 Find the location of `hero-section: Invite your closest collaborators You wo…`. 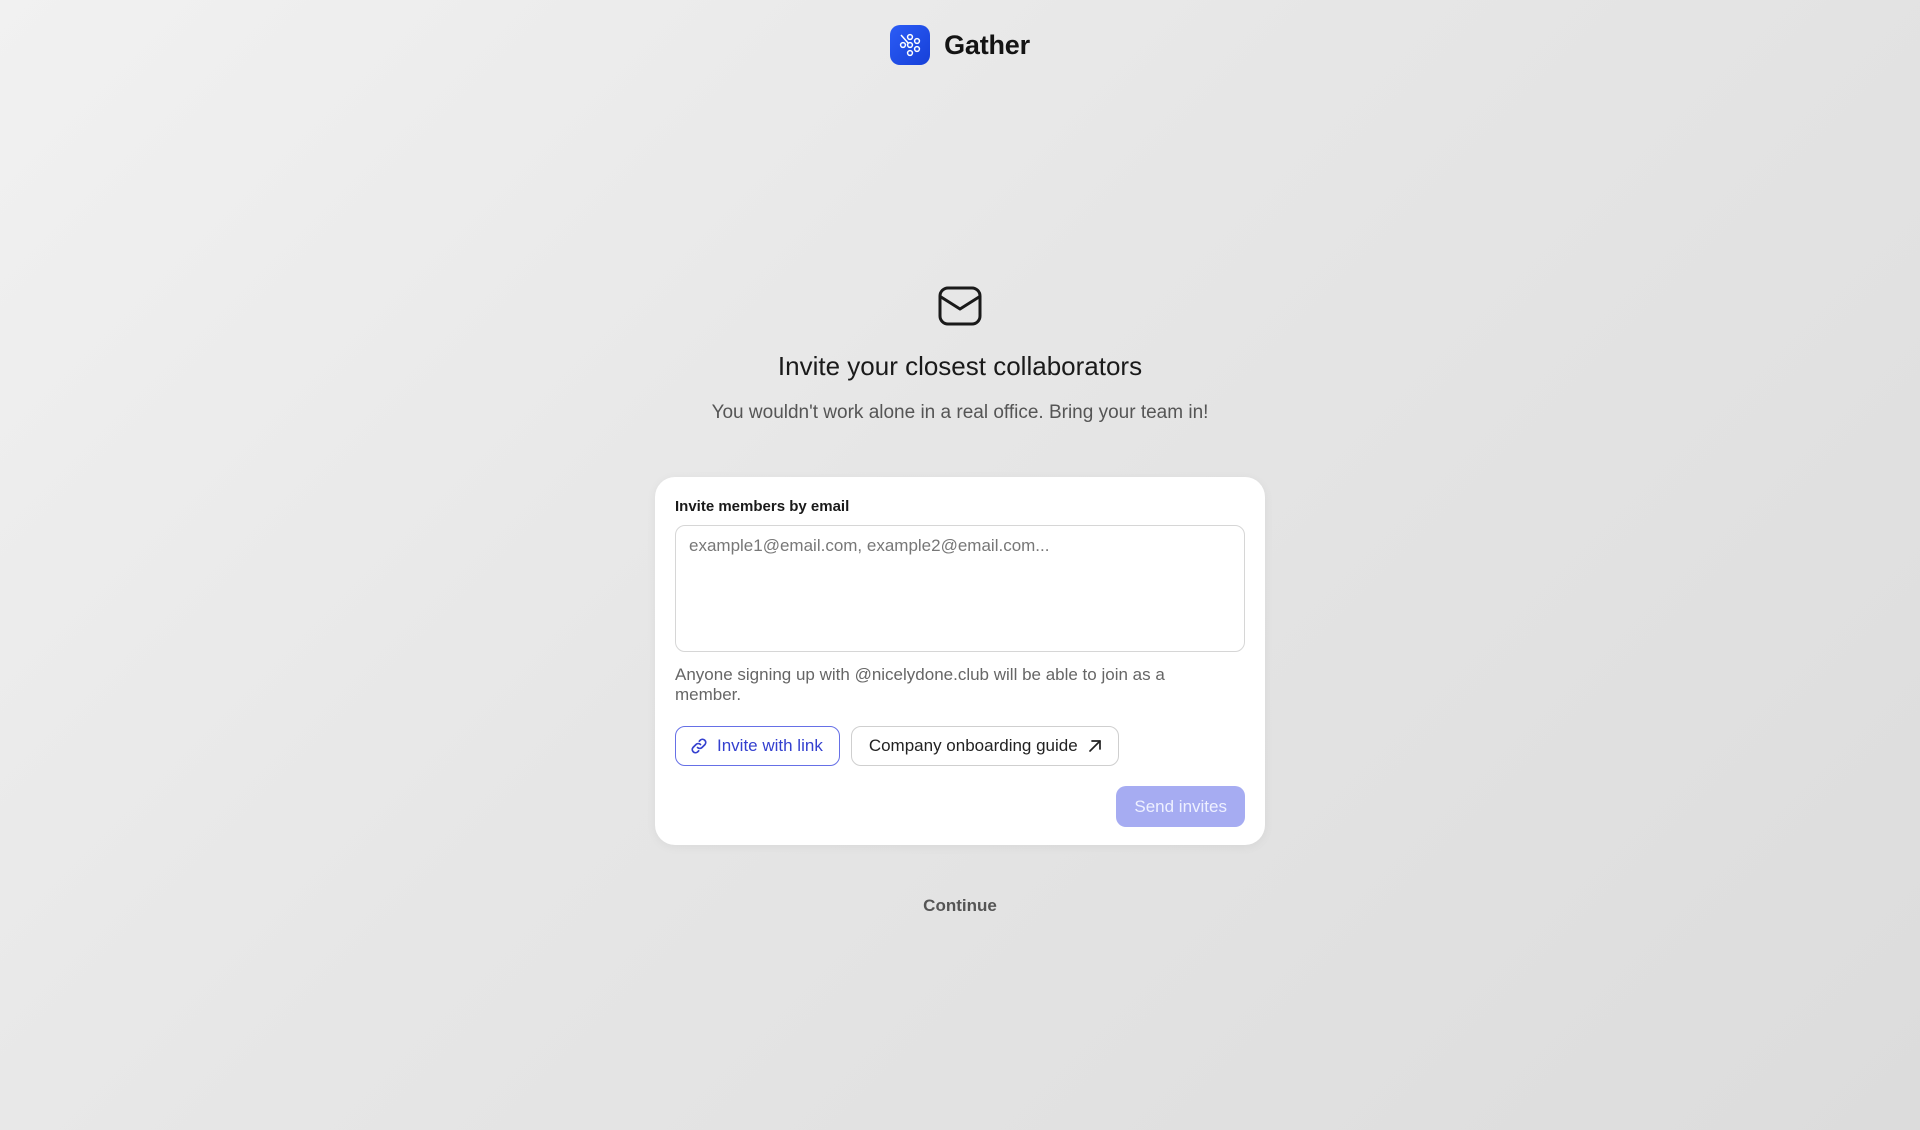

hero-section: Invite your closest collaborators You wo… is located at coordinates (960, 355).